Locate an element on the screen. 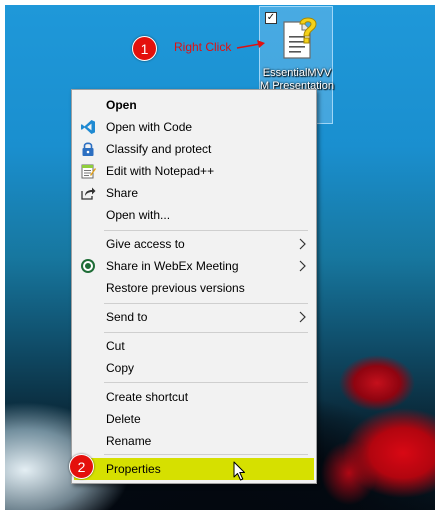 This screenshot has width=443, height=519. menu-item-label: Rename is located at coordinates (129, 441).